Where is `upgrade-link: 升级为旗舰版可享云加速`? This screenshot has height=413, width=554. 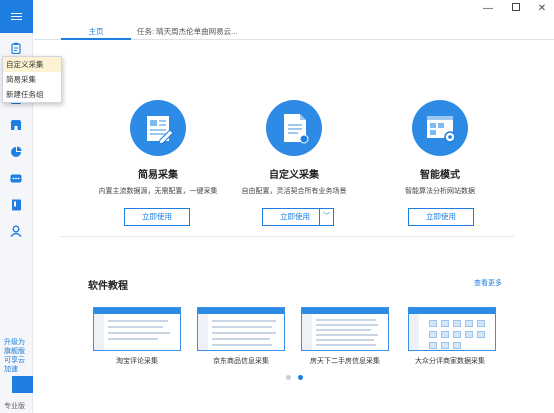 upgrade-link: 升级为旗舰版可享云加速 is located at coordinates (17, 356).